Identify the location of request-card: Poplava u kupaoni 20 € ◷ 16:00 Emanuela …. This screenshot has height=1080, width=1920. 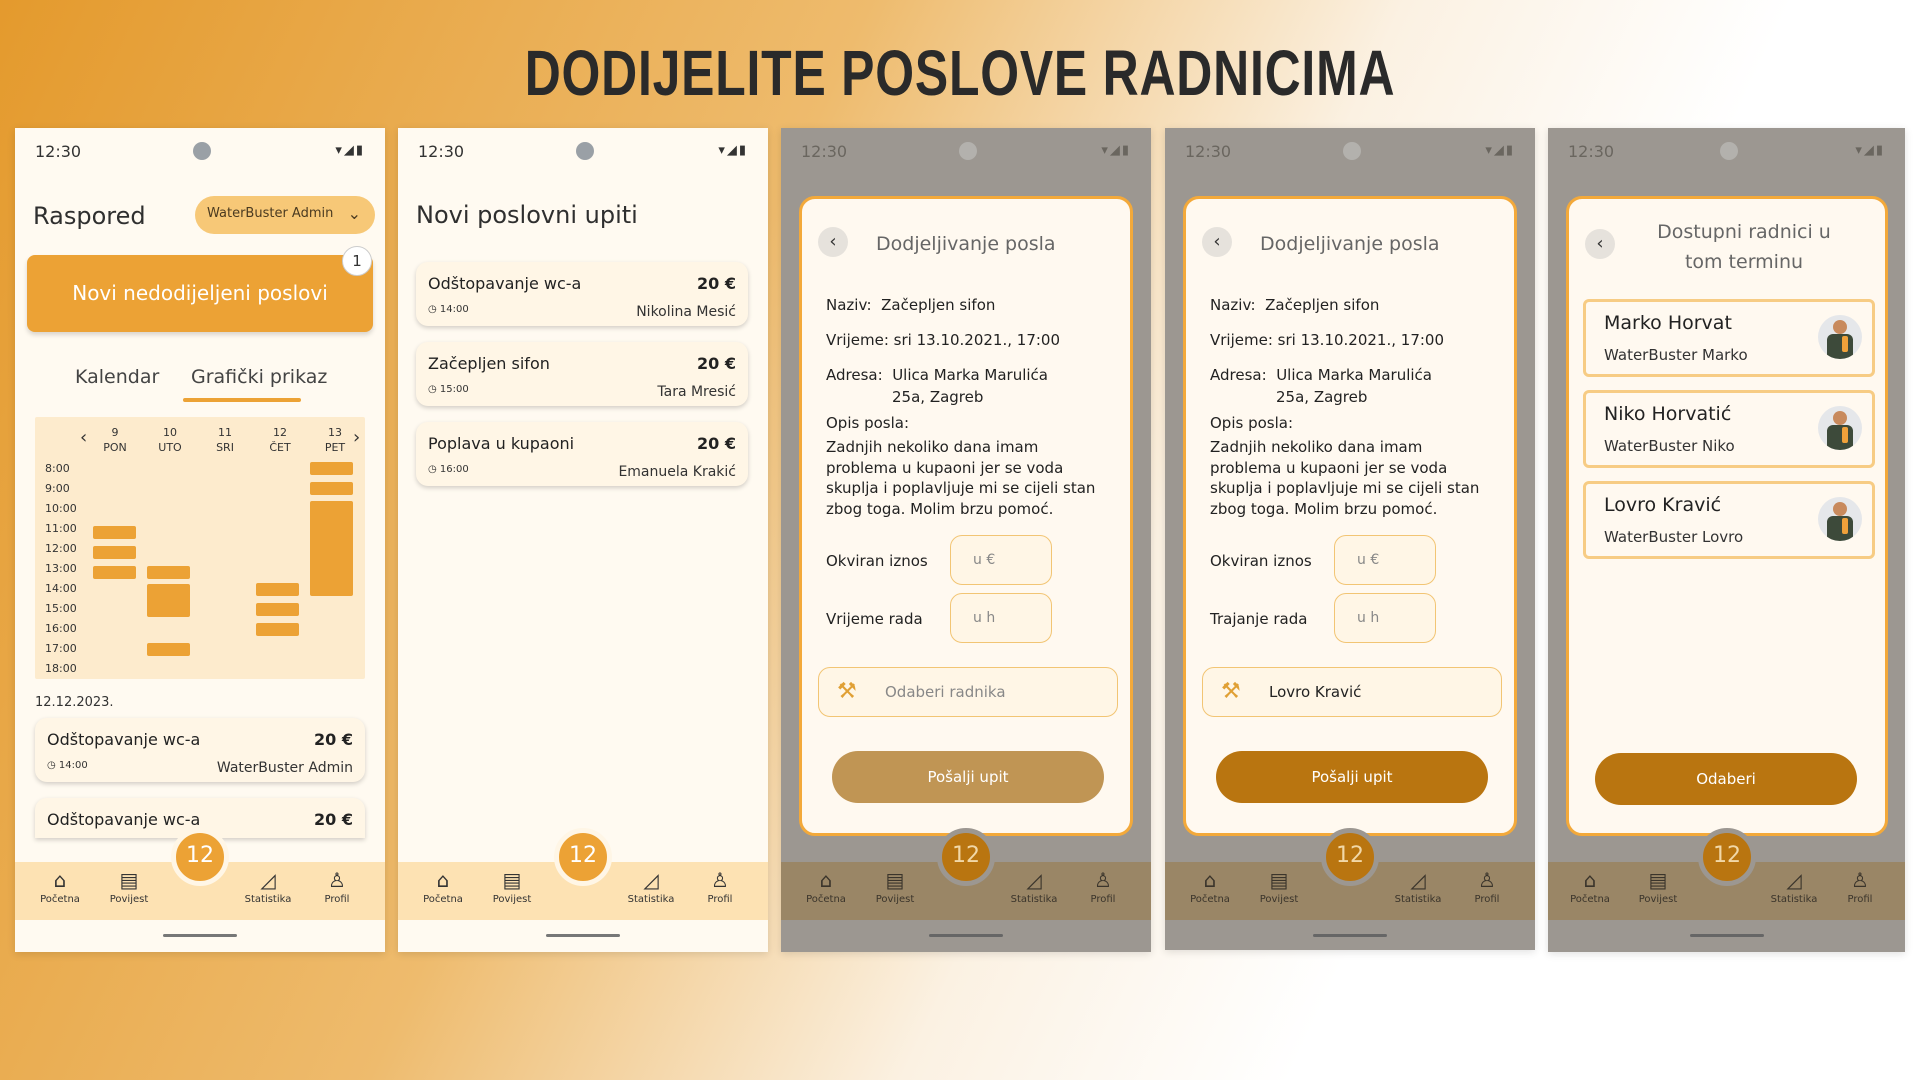
(582, 454).